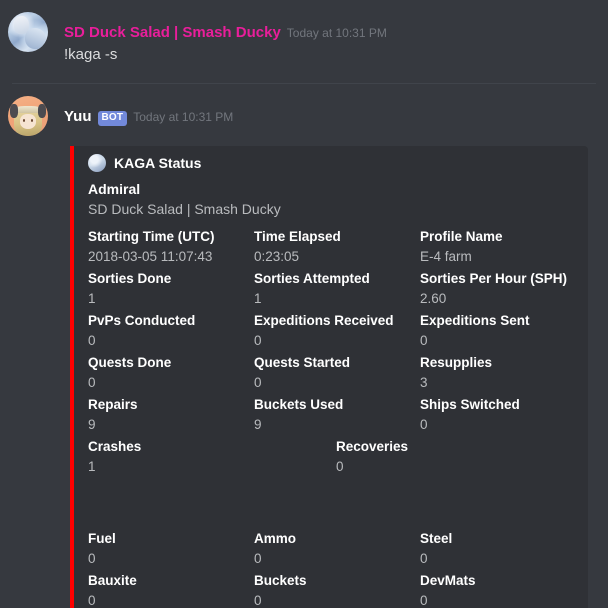 This screenshot has height=608, width=608. Describe the element at coordinates (171, 245) in the screenshot. I see `embed-field: Starting Time (UTC) 2018-03-05 11:07:43` at that location.